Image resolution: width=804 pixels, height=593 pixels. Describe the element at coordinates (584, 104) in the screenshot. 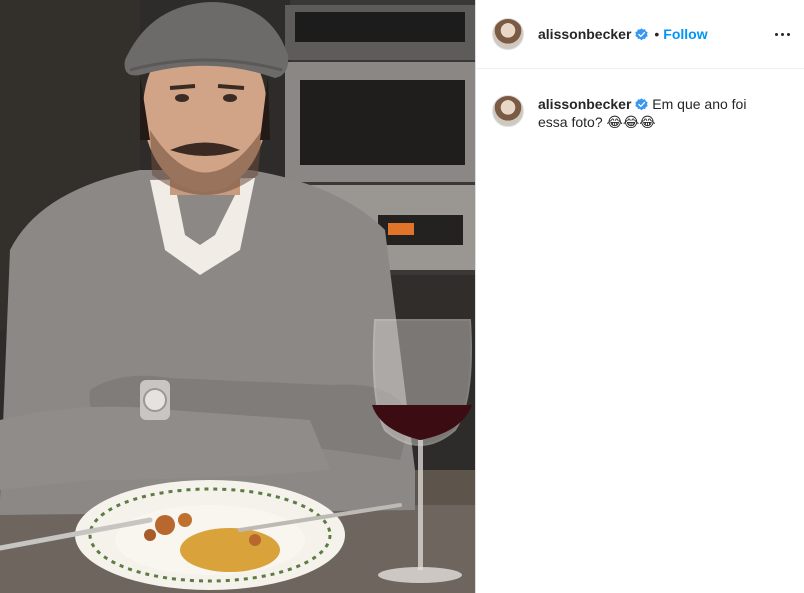

I see `caption-username: alissonbecker` at that location.